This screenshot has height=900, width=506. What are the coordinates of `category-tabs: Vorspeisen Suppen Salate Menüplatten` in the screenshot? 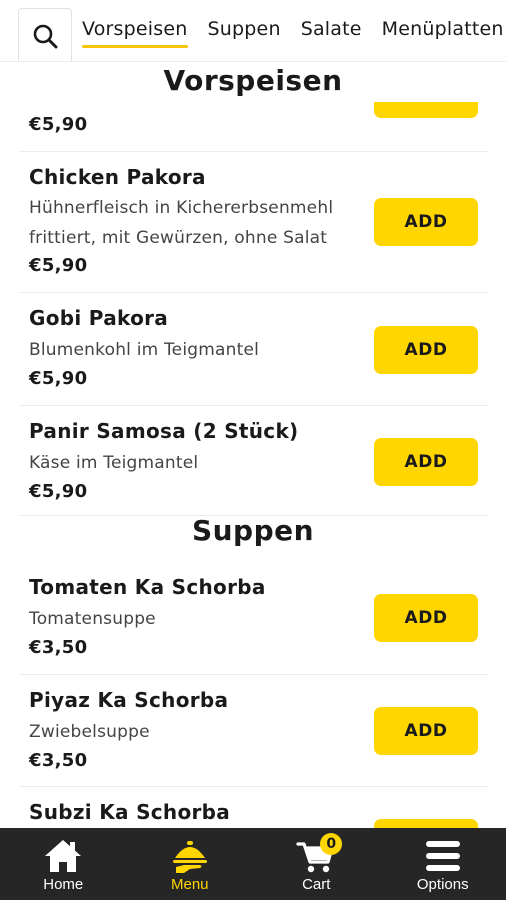 It's located at (294, 30).